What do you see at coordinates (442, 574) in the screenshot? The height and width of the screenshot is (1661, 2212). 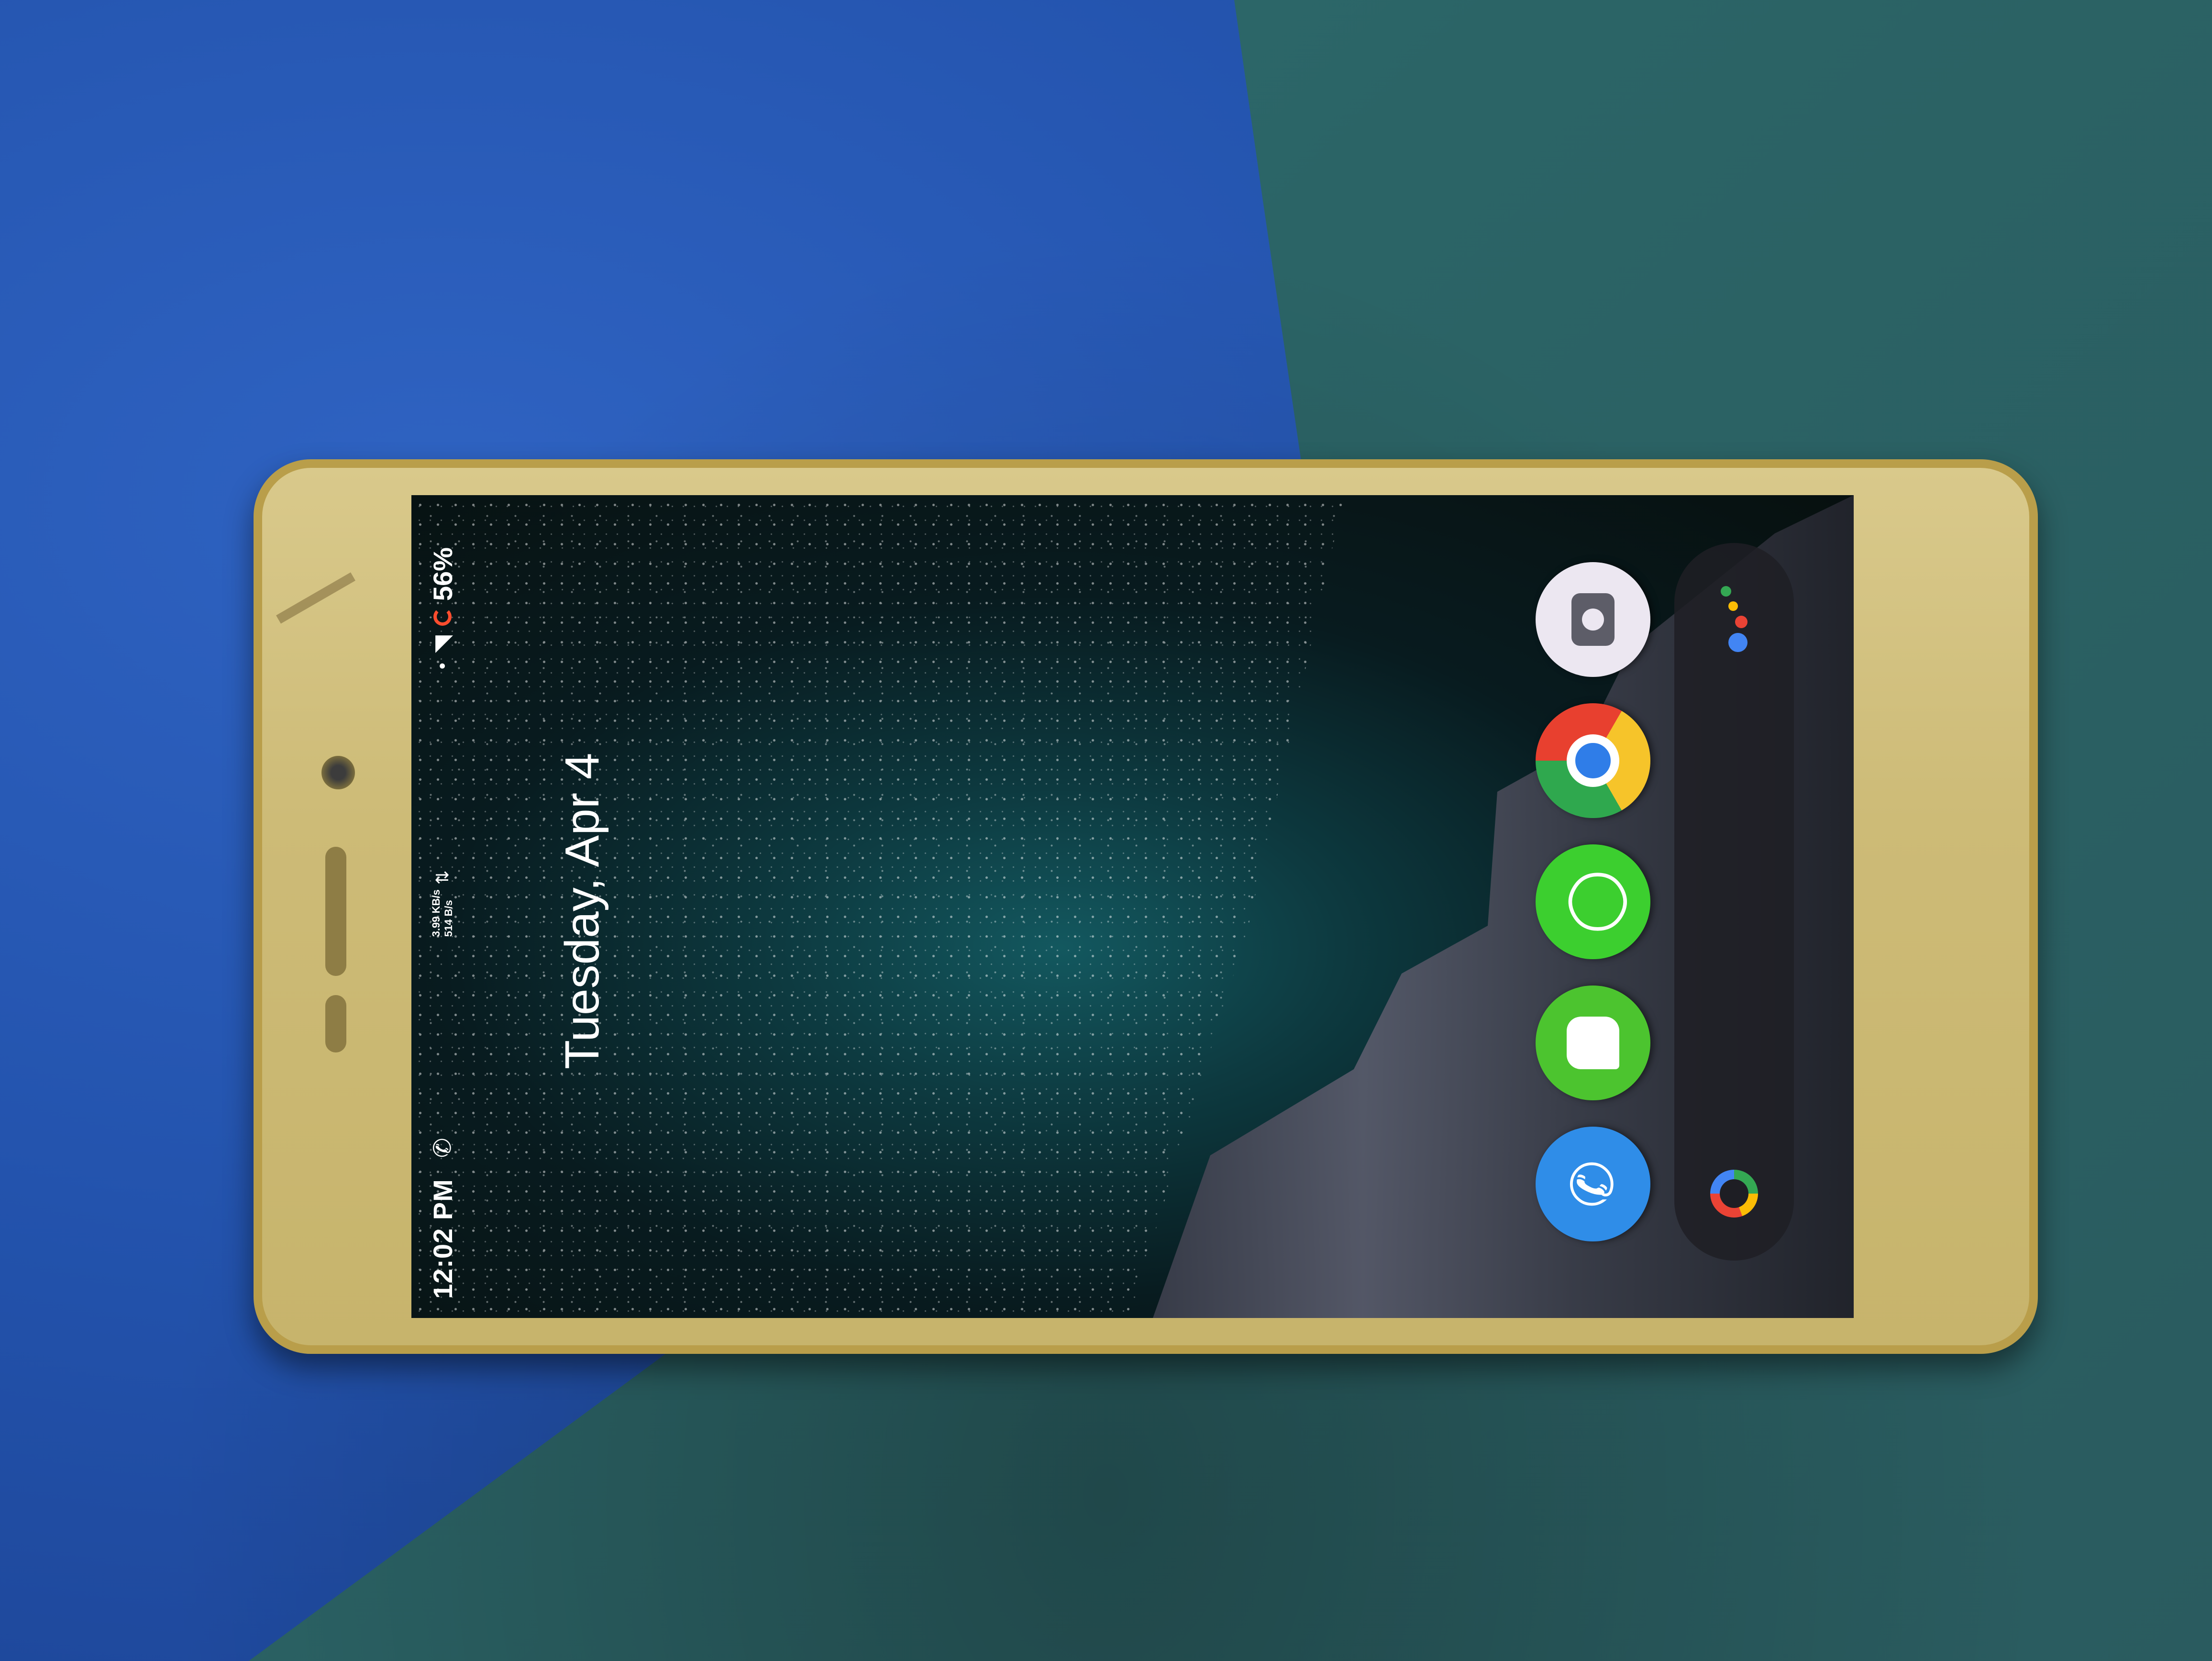 I see `battery-percent: 56%` at bounding box center [442, 574].